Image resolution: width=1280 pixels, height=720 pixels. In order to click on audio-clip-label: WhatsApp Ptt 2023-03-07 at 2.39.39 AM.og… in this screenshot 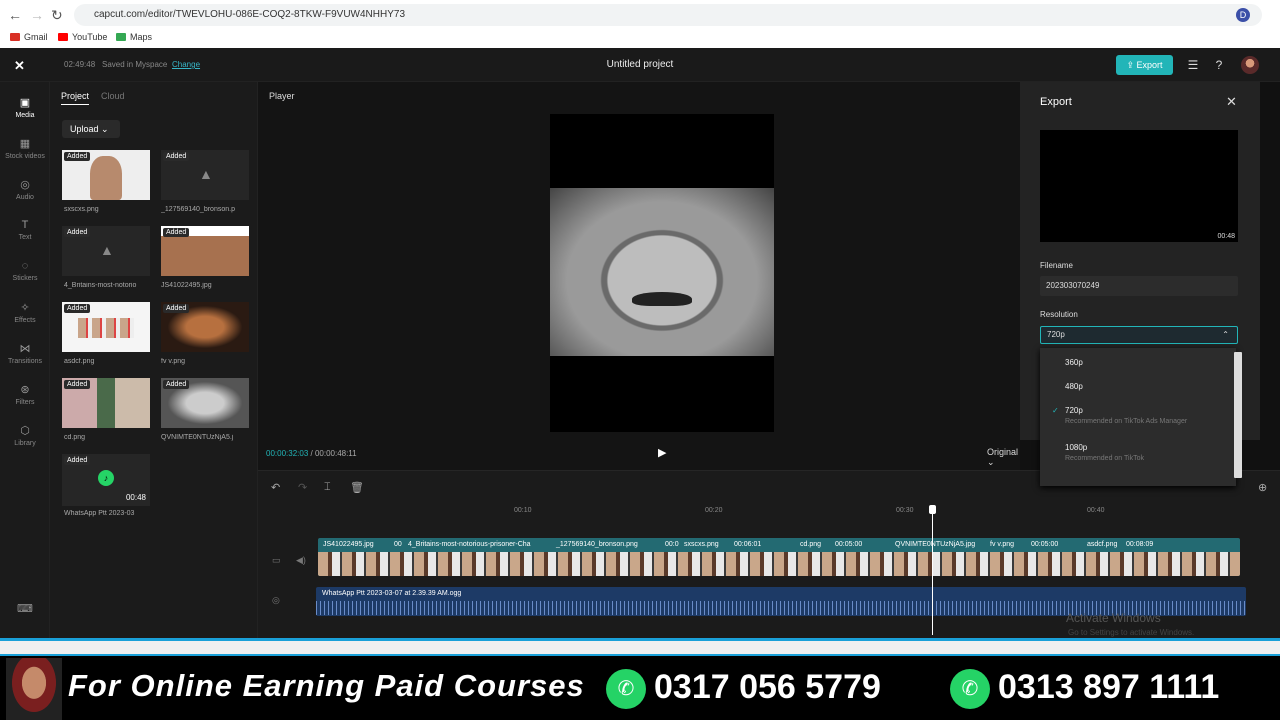, I will do `click(392, 593)`.